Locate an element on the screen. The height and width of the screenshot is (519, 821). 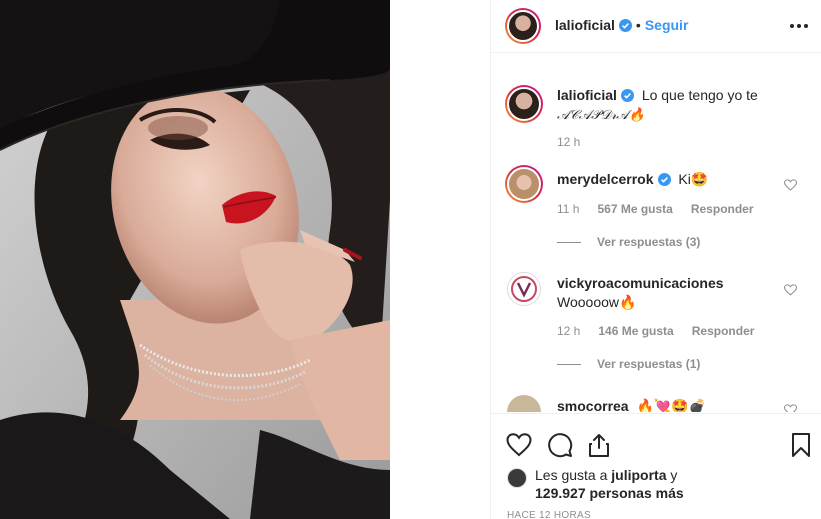
view-replies-label: Ver respuestas (3) is located at coordinates (649, 242).